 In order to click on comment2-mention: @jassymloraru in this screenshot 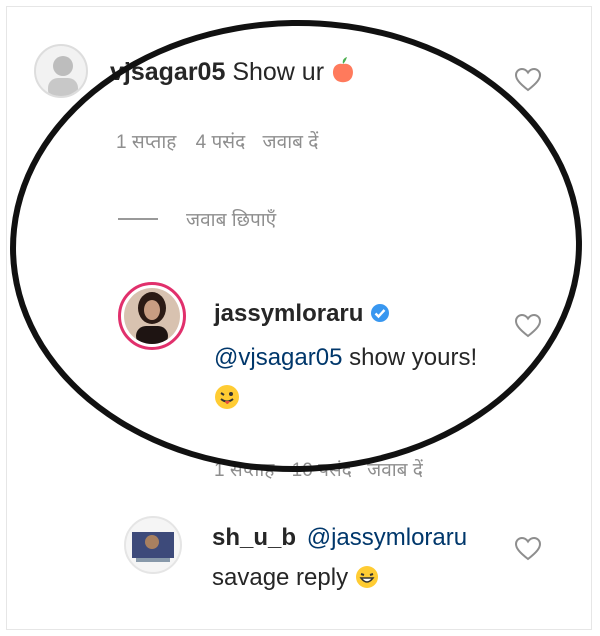, I will do `click(387, 537)`.